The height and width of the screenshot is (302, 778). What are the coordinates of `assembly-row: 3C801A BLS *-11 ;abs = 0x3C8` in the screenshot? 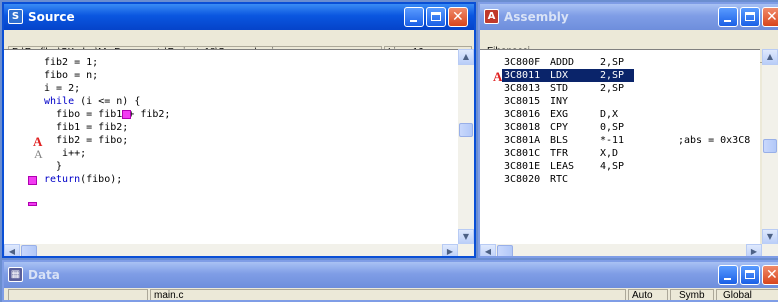 It's located at (631, 140).